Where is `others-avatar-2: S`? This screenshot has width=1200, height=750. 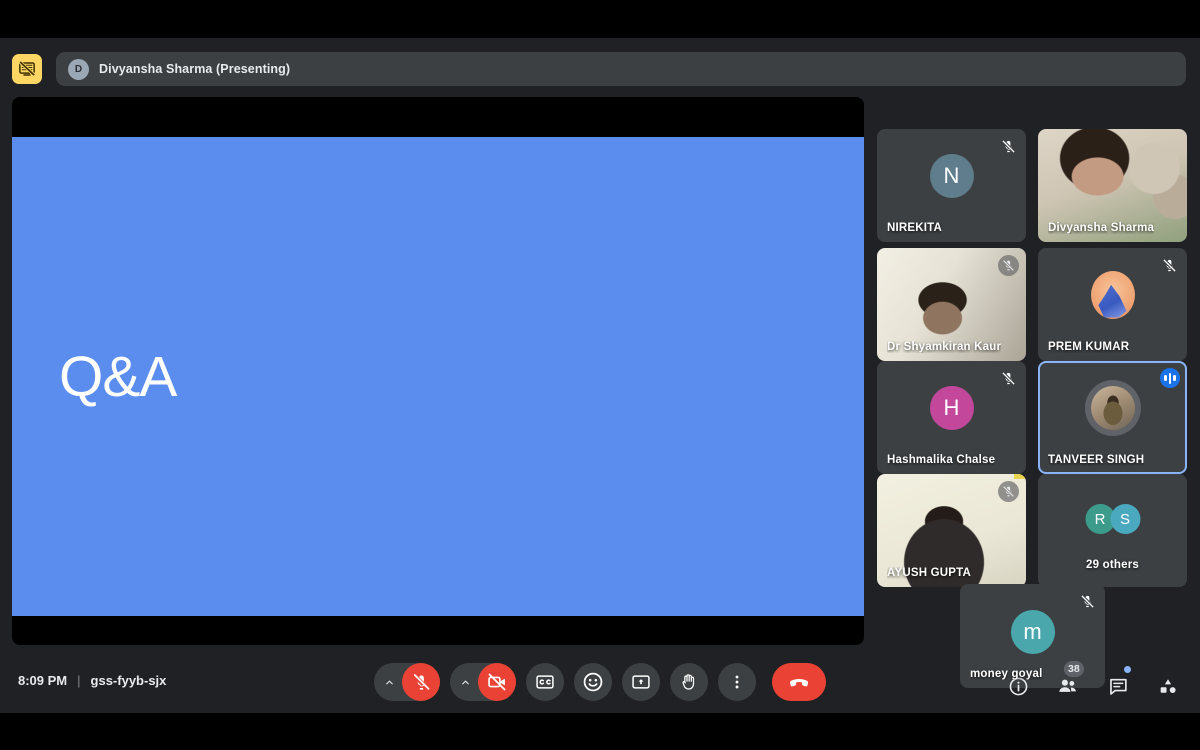
others-avatar-2: S is located at coordinates (1125, 519).